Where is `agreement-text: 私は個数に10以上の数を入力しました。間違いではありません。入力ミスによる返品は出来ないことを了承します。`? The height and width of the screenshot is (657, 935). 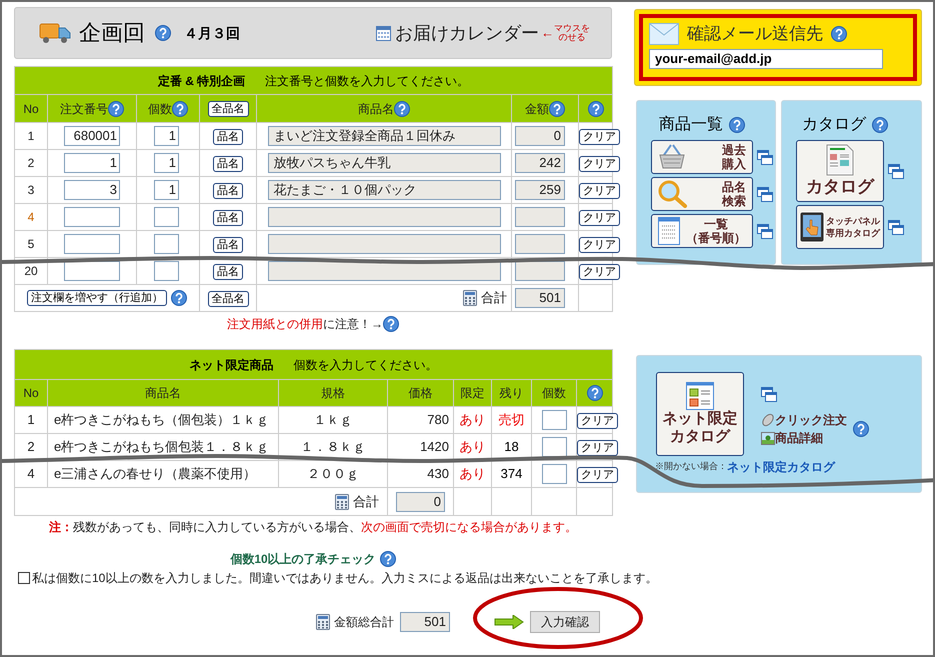
agreement-text: 私は個数に10以上の数を入力しました。間違いではありません。入力ミスによる返品は出来ないことを了承します。 is located at coordinates (345, 578).